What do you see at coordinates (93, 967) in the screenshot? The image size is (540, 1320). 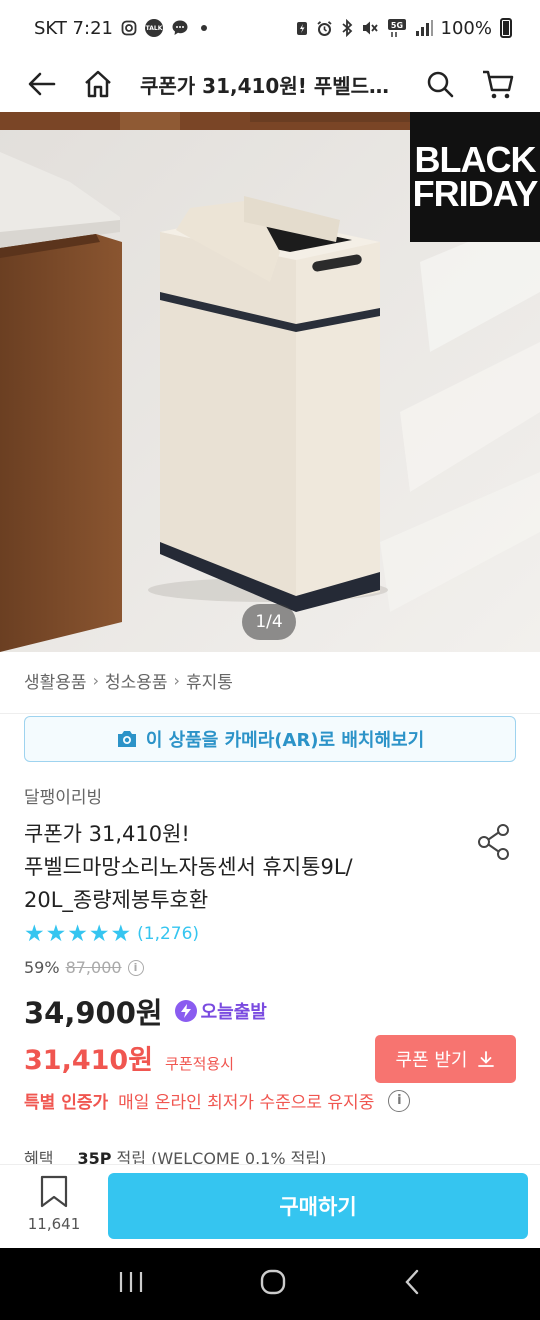 I see `original-price: 87,000` at bounding box center [93, 967].